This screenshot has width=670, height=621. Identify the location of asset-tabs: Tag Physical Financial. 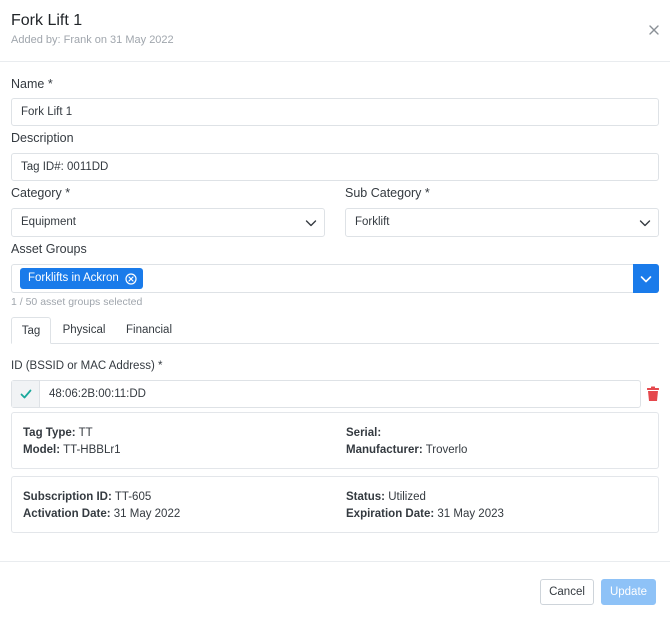
(335, 330).